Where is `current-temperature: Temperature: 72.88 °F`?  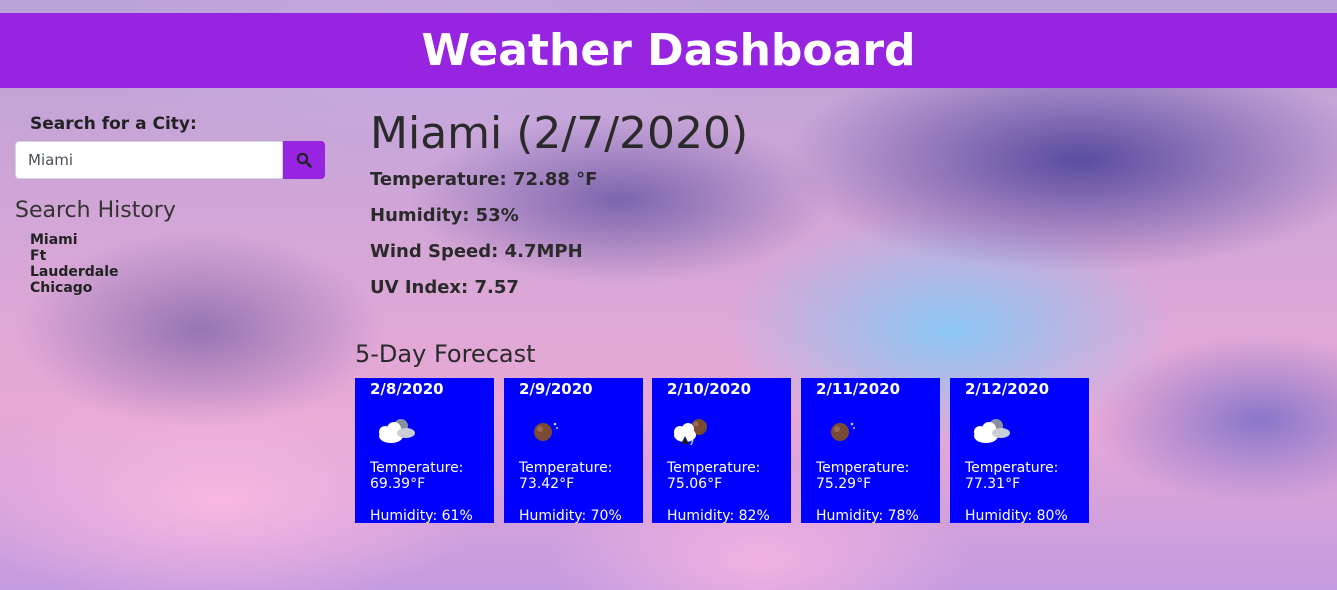
current-temperature: Temperature: 72.88 °F is located at coordinates (484, 179).